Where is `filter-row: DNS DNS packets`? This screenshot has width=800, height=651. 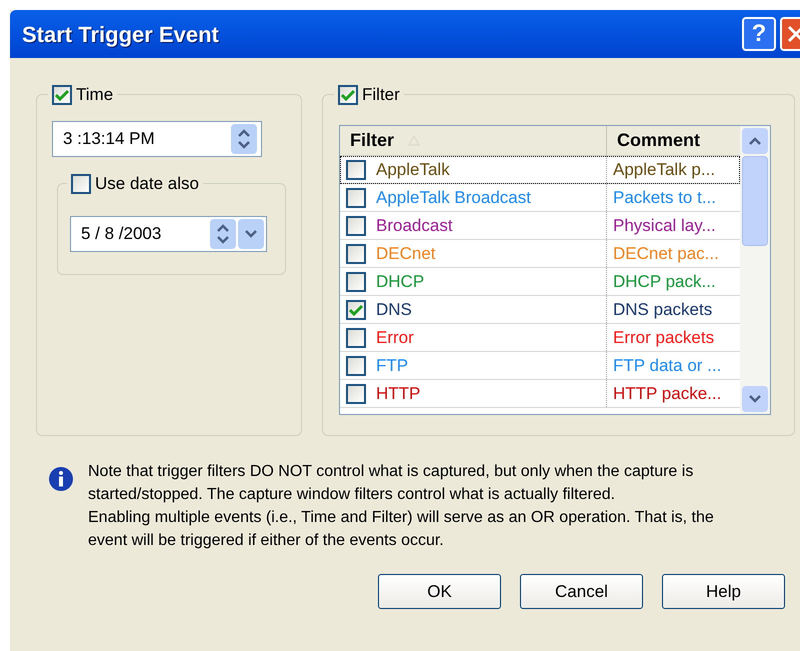 filter-row: DNS DNS packets is located at coordinates (540, 310).